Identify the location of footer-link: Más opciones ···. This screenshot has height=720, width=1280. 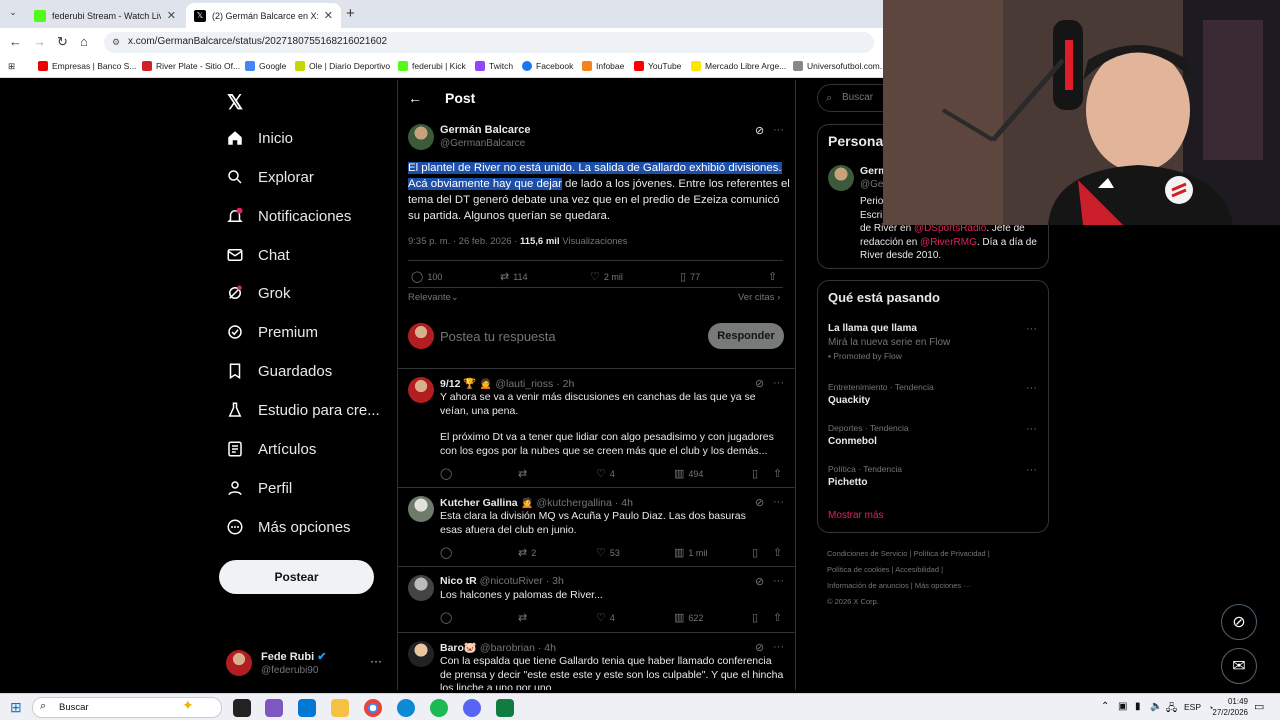
(943, 585).